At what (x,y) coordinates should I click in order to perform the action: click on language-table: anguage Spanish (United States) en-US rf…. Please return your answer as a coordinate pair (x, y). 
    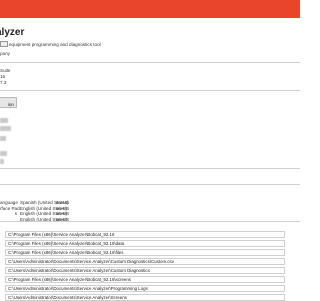
    Looking at the image, I should click on (38, 211).